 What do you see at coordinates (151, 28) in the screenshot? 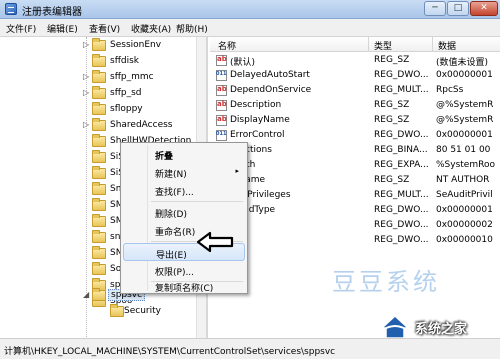
I see `menu-favorites: 收藏夹(A)` at bounding box center [151, 28].